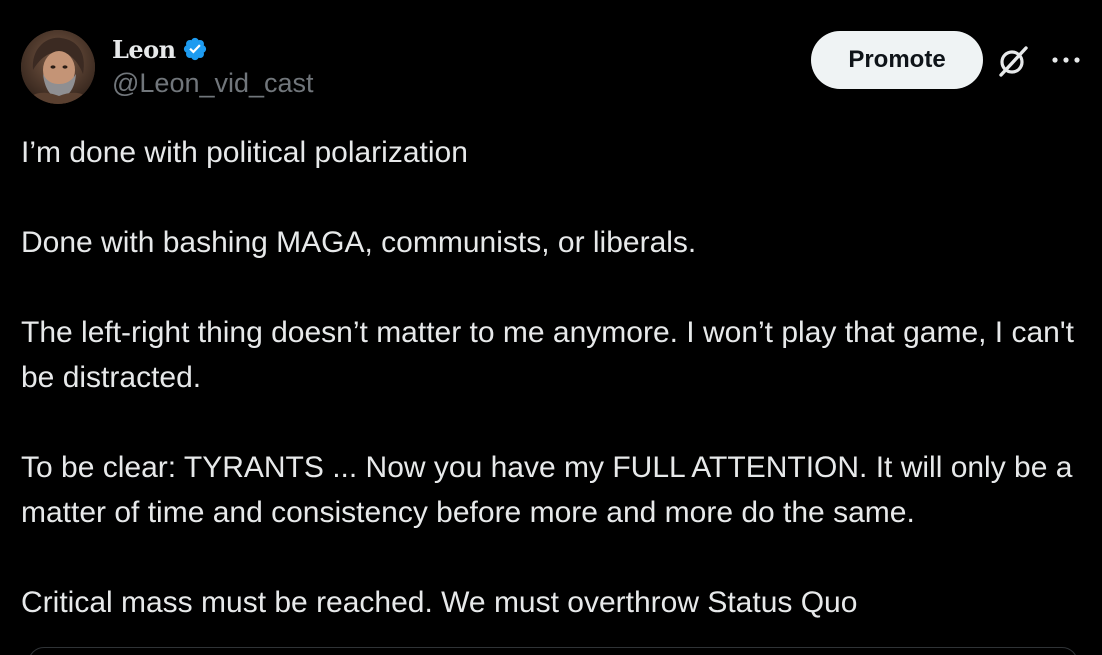  I want to click on user-name-block: Leon @Leon_vid_cast, so click(213, 65).